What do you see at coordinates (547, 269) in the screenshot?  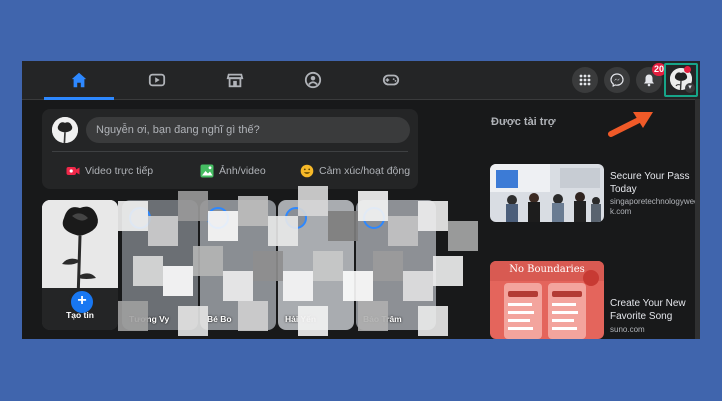 I see `ad-image-headline: No Boundaries` at bounding box center [547, 269].